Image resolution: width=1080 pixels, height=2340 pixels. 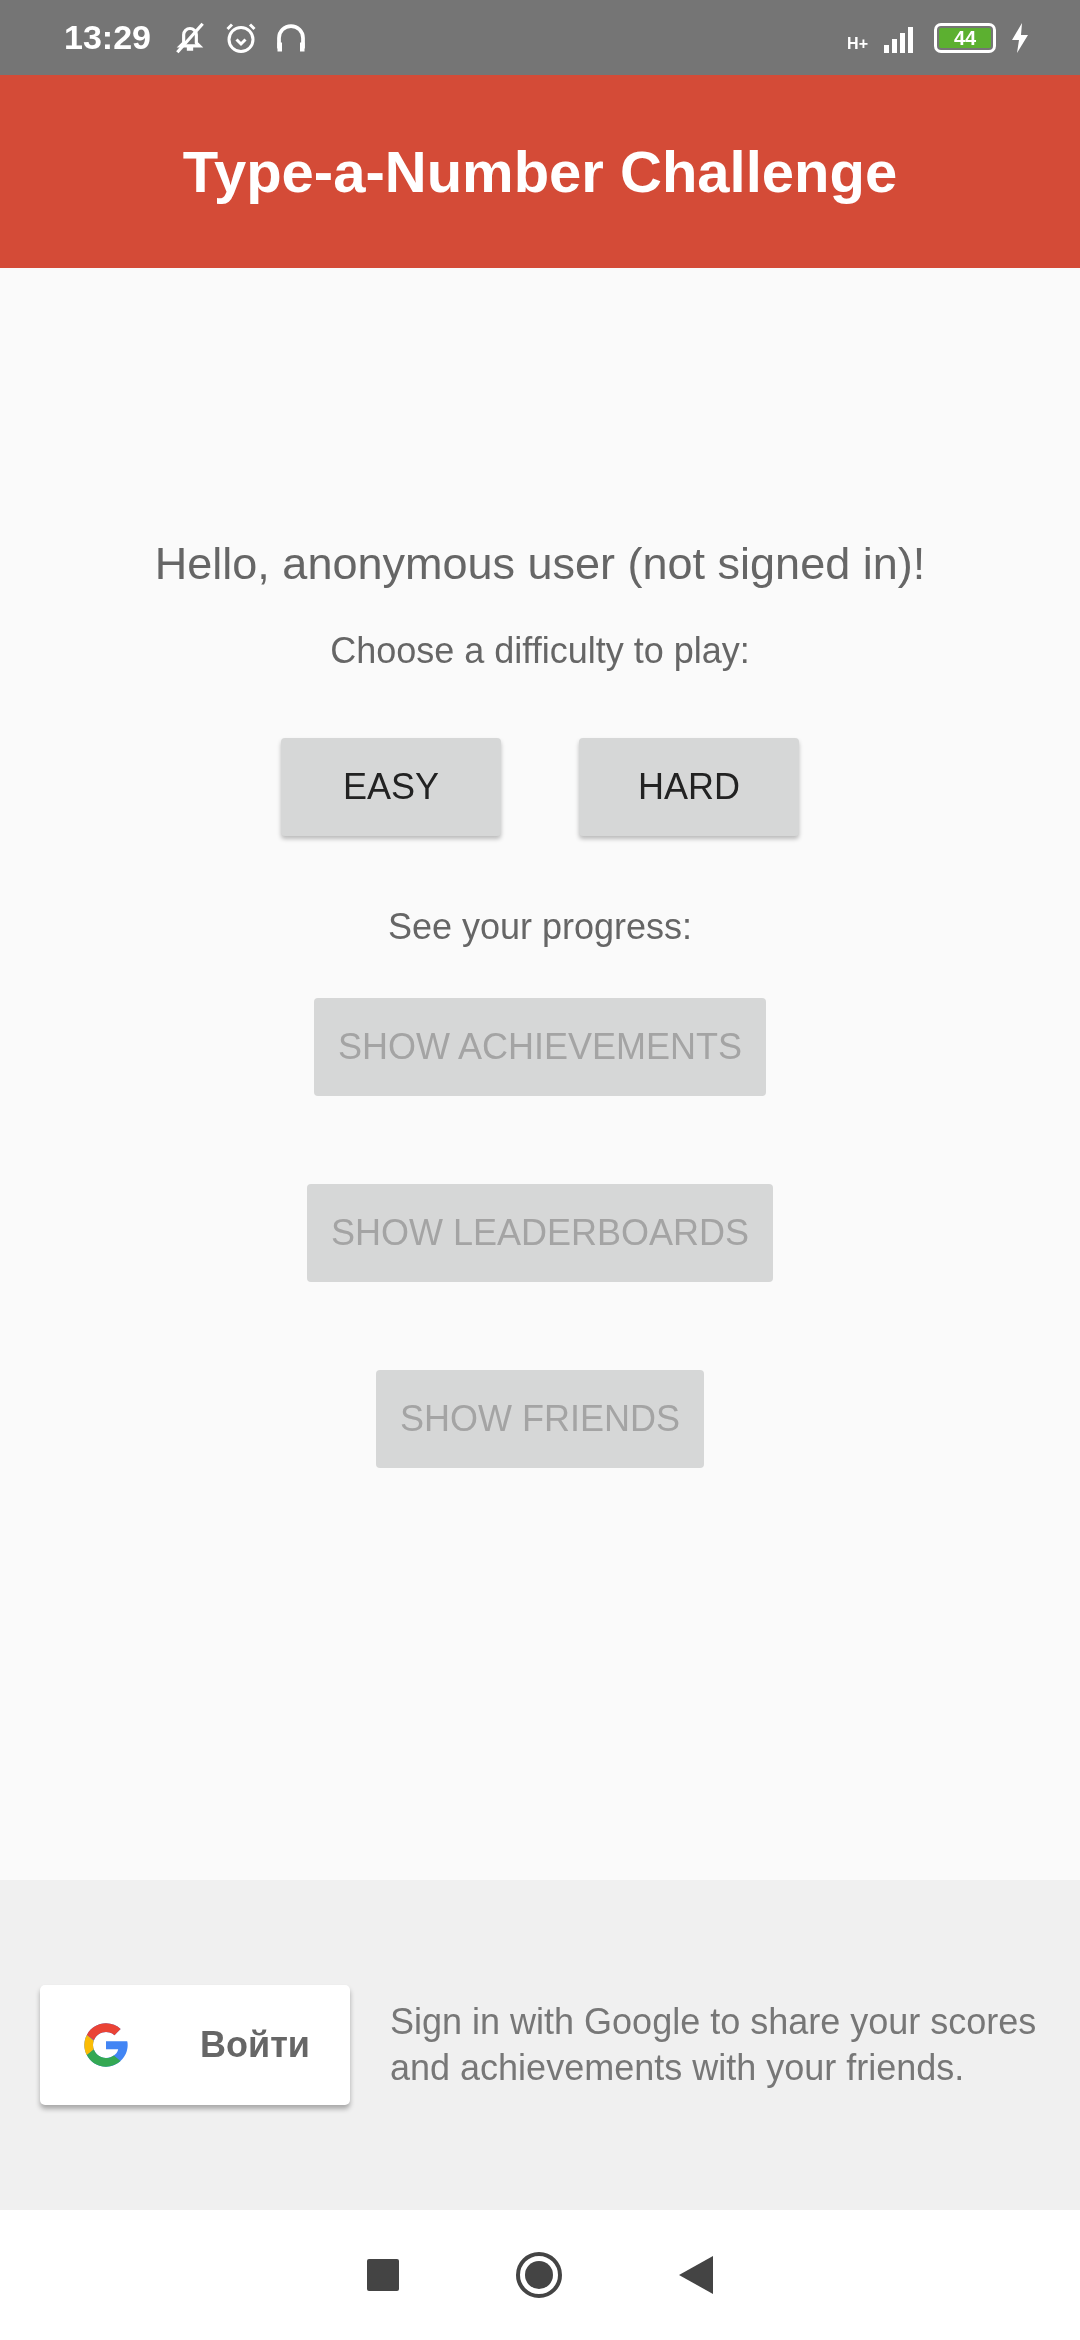 I want to click on difficulty-button: EASY, so click(x=391, y=787).